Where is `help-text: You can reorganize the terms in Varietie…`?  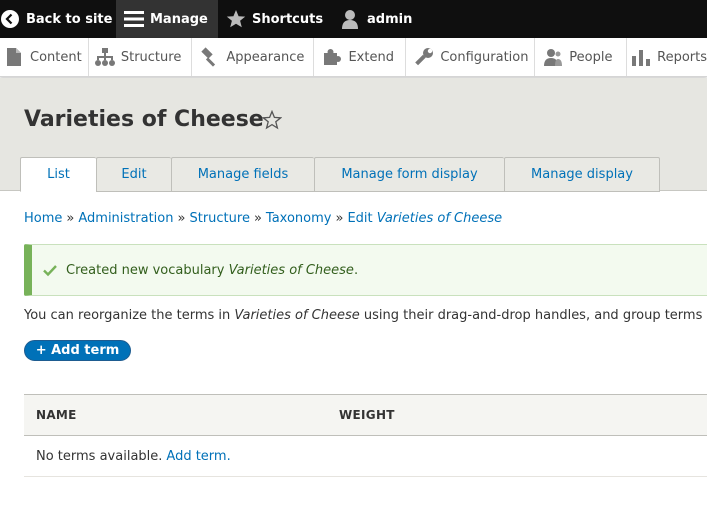
help-text: You can reorganize the terms in Varietie… is located at coordinates (365, 315).